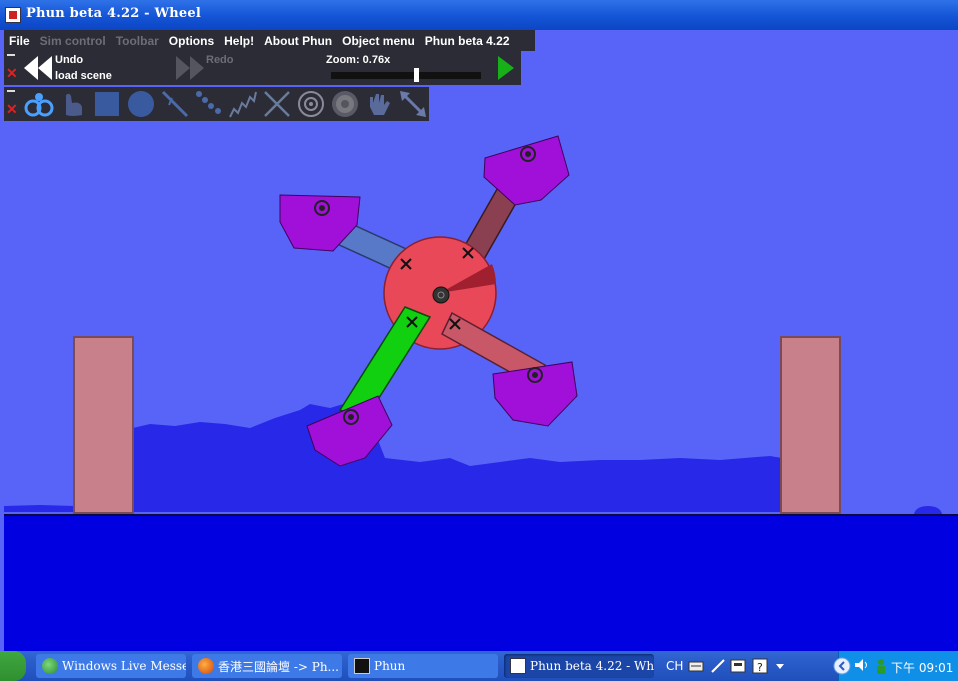  What do you see at coordinates (73, 104) in the screenshot?
I see `hand-icon` at bounding box center [73, 104].